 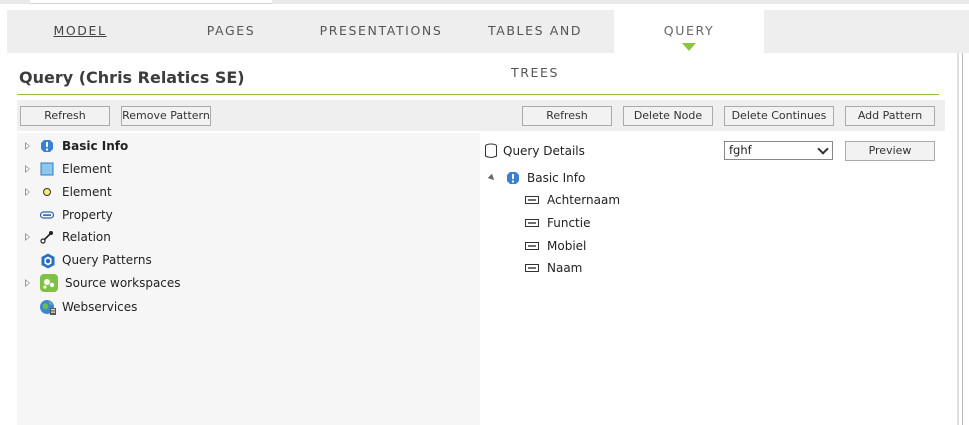 I want to click on globe-icon, so click(x=48, y=307).